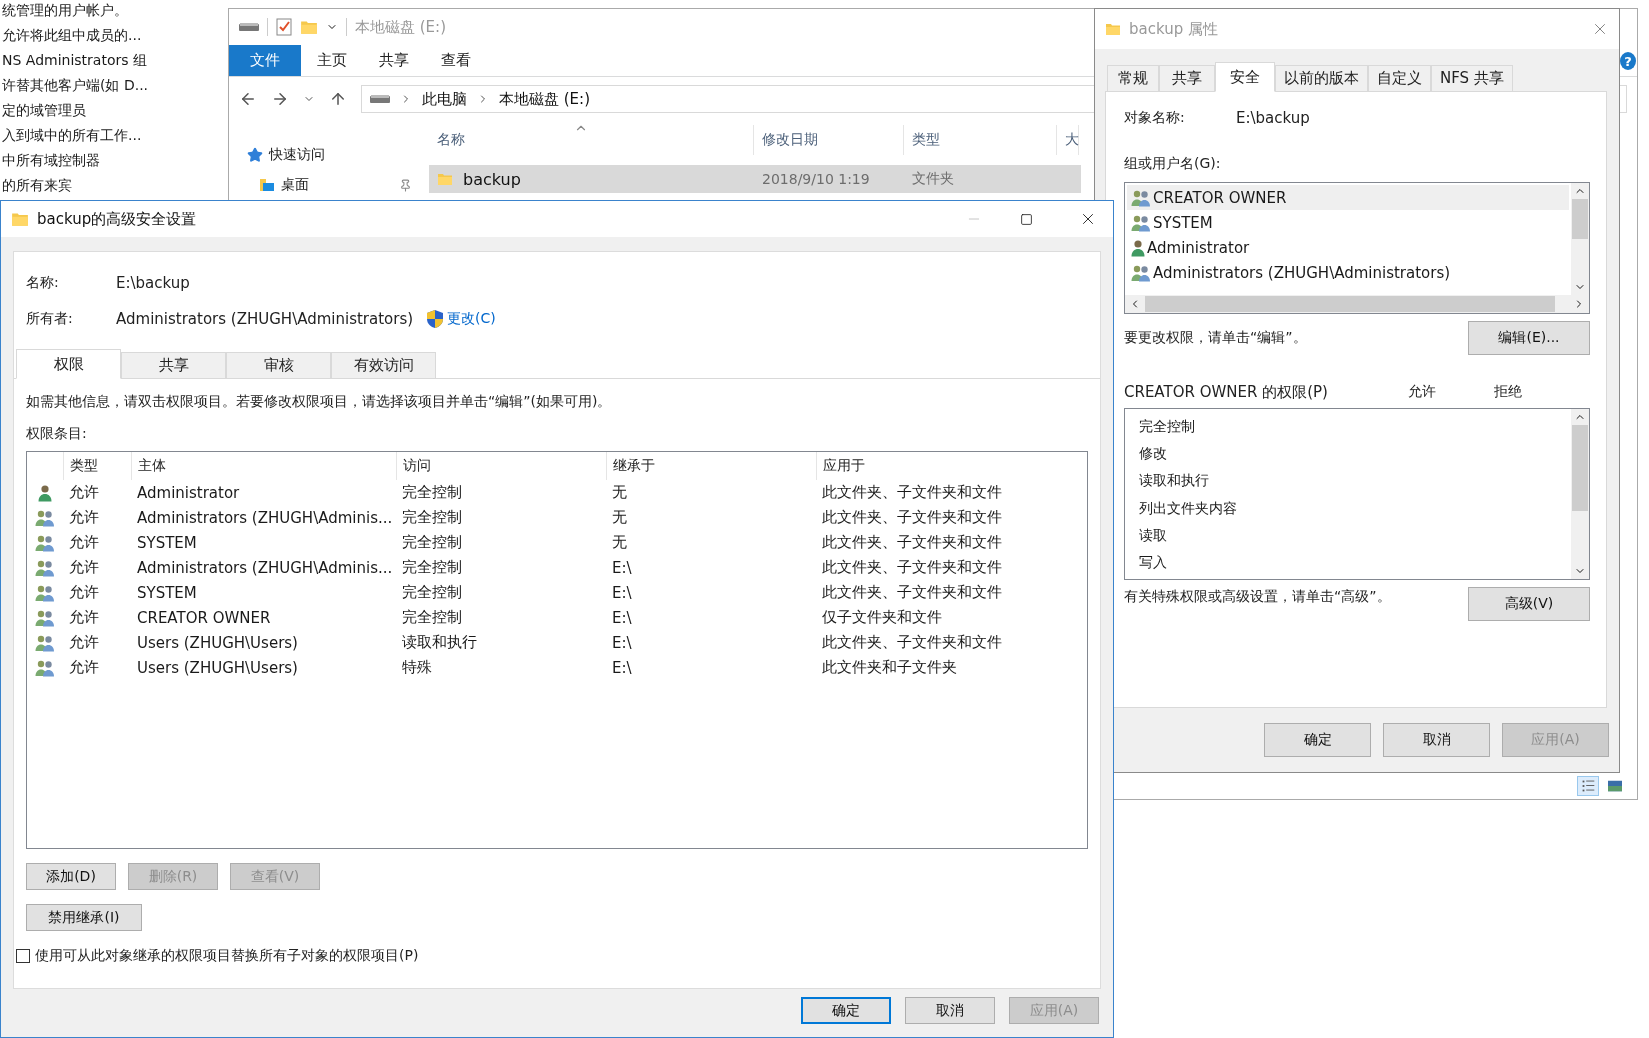  I want to click on thumbnail-view-icon, so click(1615, 786).